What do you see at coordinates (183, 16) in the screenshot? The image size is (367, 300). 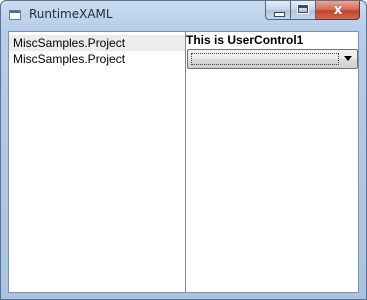 I see `title-bar: RuntimeXAML x` at bounding box center [183, 16].